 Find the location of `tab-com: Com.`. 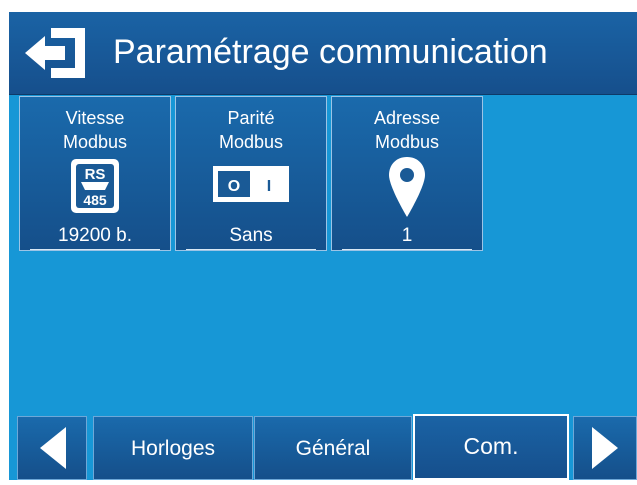

tab-com: Com. is located at coordinates (491, 447).